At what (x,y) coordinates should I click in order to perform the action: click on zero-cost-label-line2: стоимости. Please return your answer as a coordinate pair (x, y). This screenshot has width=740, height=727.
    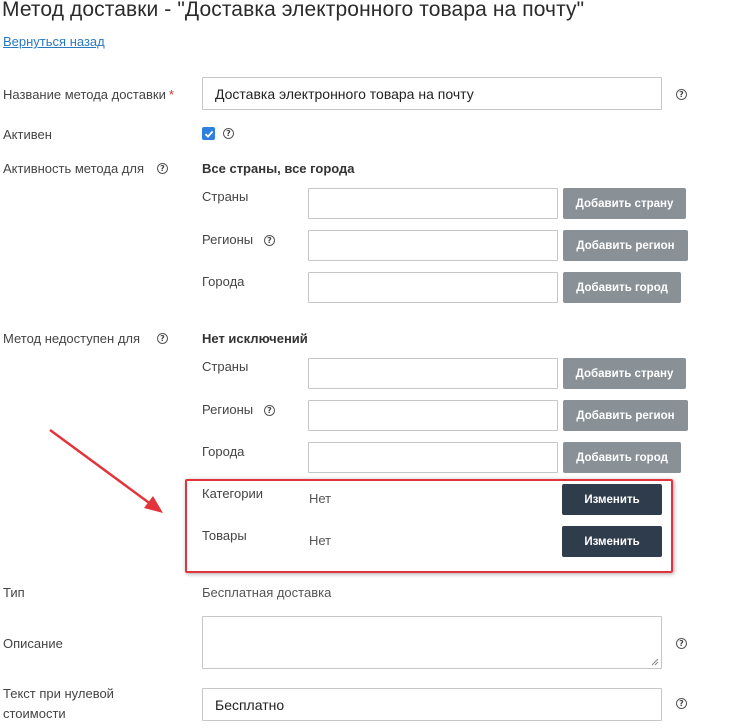
    Looking at the image, I should click on (34, 713).